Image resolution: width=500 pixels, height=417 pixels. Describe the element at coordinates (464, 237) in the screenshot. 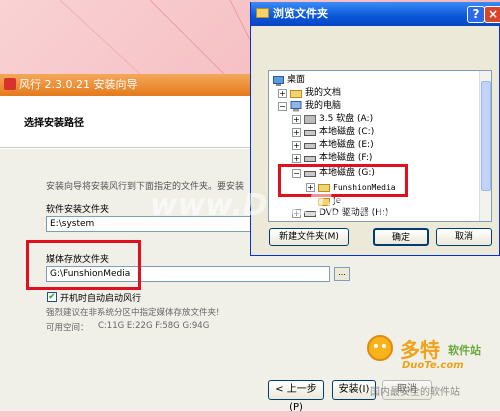

I see `dialog-cancel-button: 取消` at that location.